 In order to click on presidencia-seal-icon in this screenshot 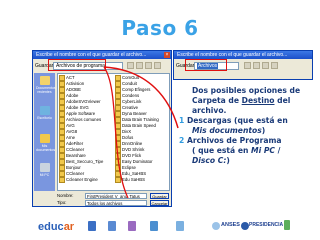, I will do `click(245, 226)`.